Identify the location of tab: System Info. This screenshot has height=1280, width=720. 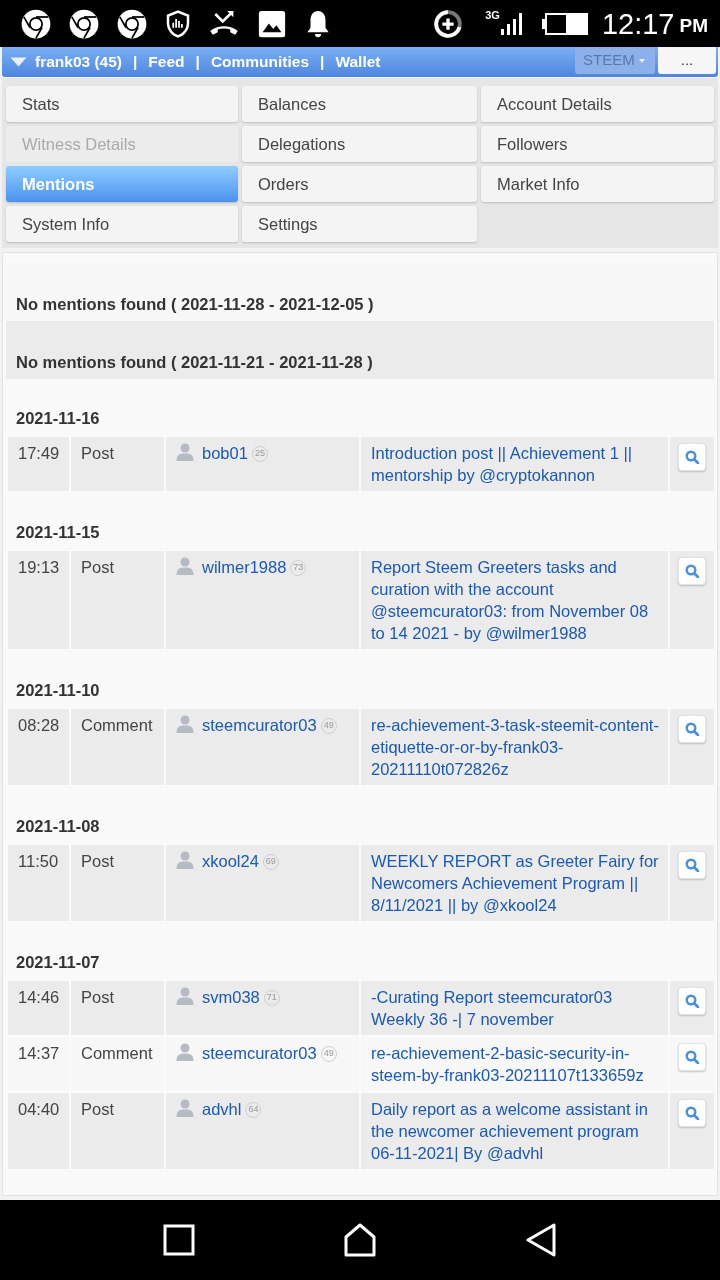
(122, 224).